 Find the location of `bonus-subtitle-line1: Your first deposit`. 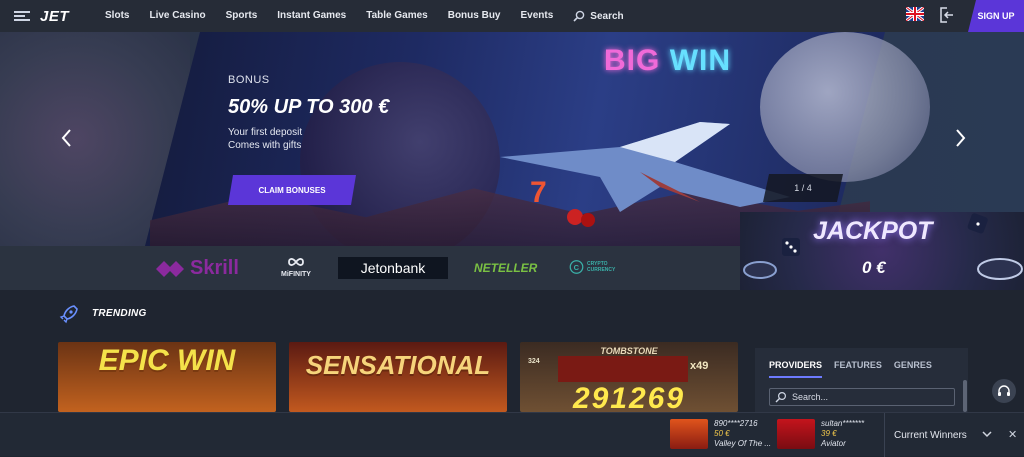

bonus-subtitle-line1: Your first deposit is located at coordinates (265, 132).